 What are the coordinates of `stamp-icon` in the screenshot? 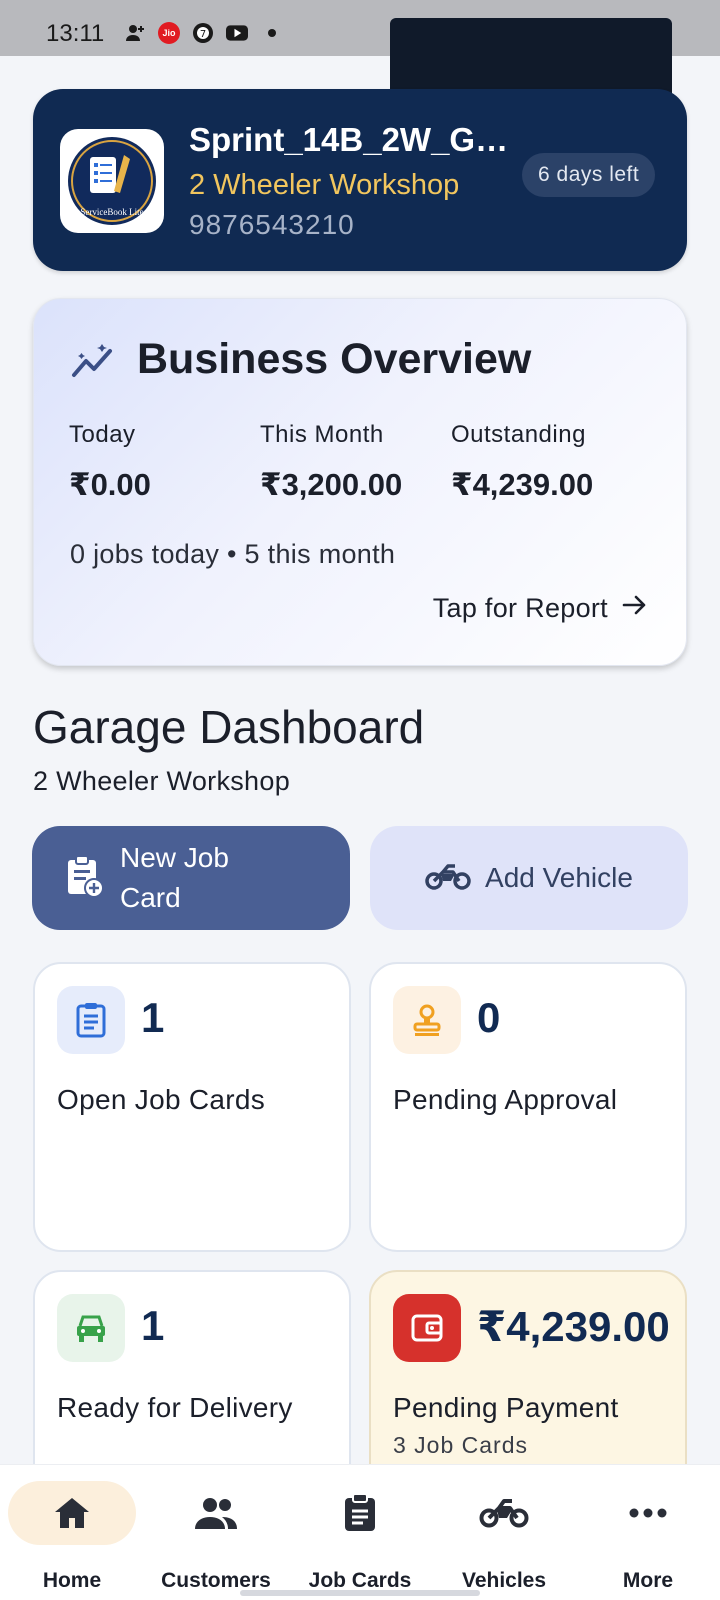 It's located at (427, 1020).